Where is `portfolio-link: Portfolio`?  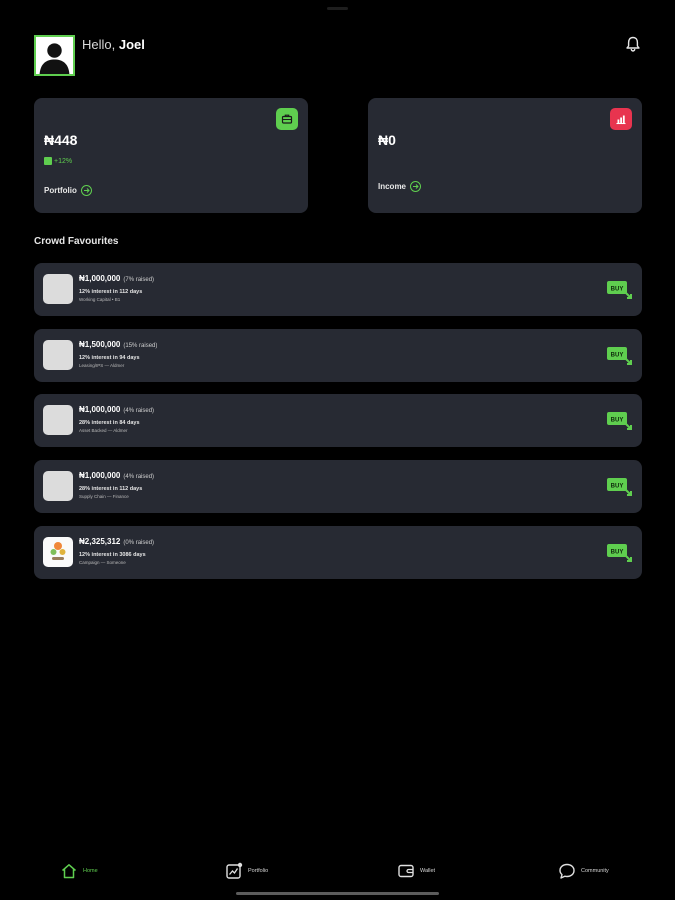 portfolio-link: Portfolio is located at coordinates (68, 190).